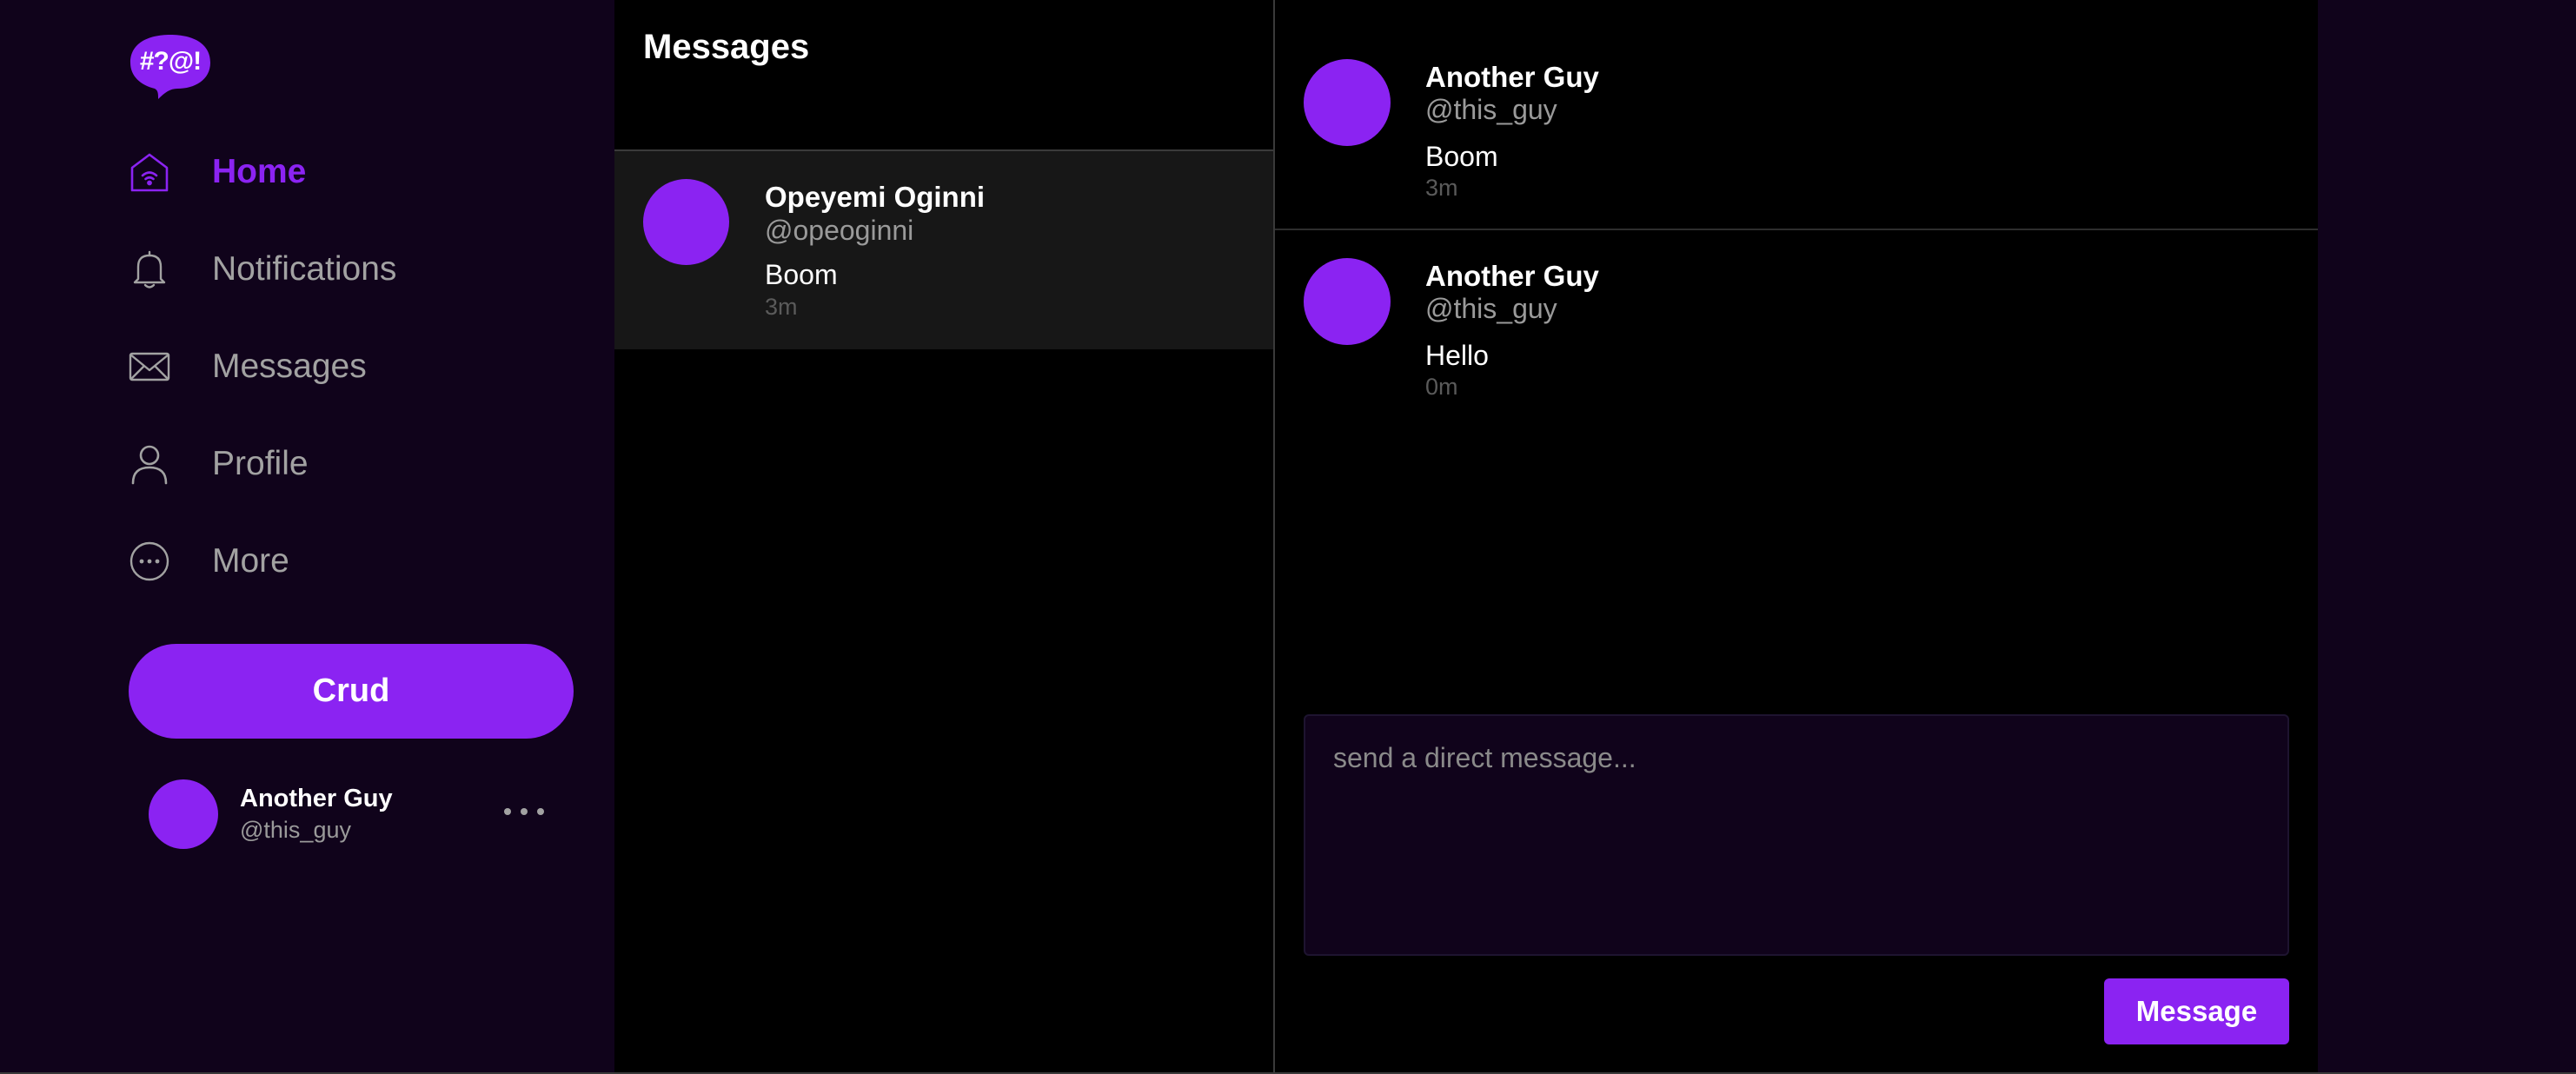  What do you see at coordinates (1796, 229) in the screenshot?
I see `divider` at bounding box center [1796, 229].